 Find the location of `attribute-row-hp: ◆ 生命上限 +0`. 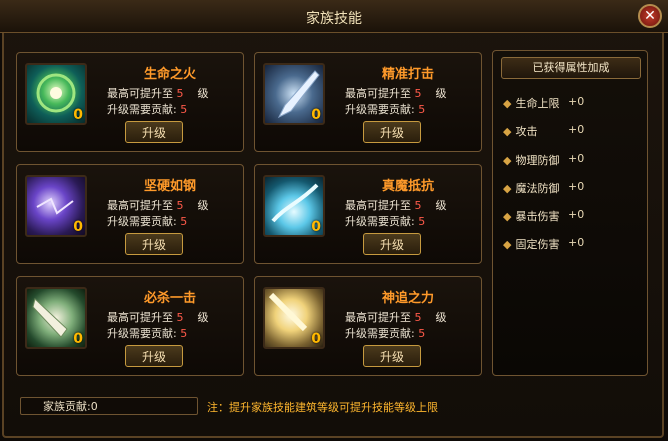

attribute-row-hp: ◆ 生命上限 +0 is located at coordinates (543, 103).